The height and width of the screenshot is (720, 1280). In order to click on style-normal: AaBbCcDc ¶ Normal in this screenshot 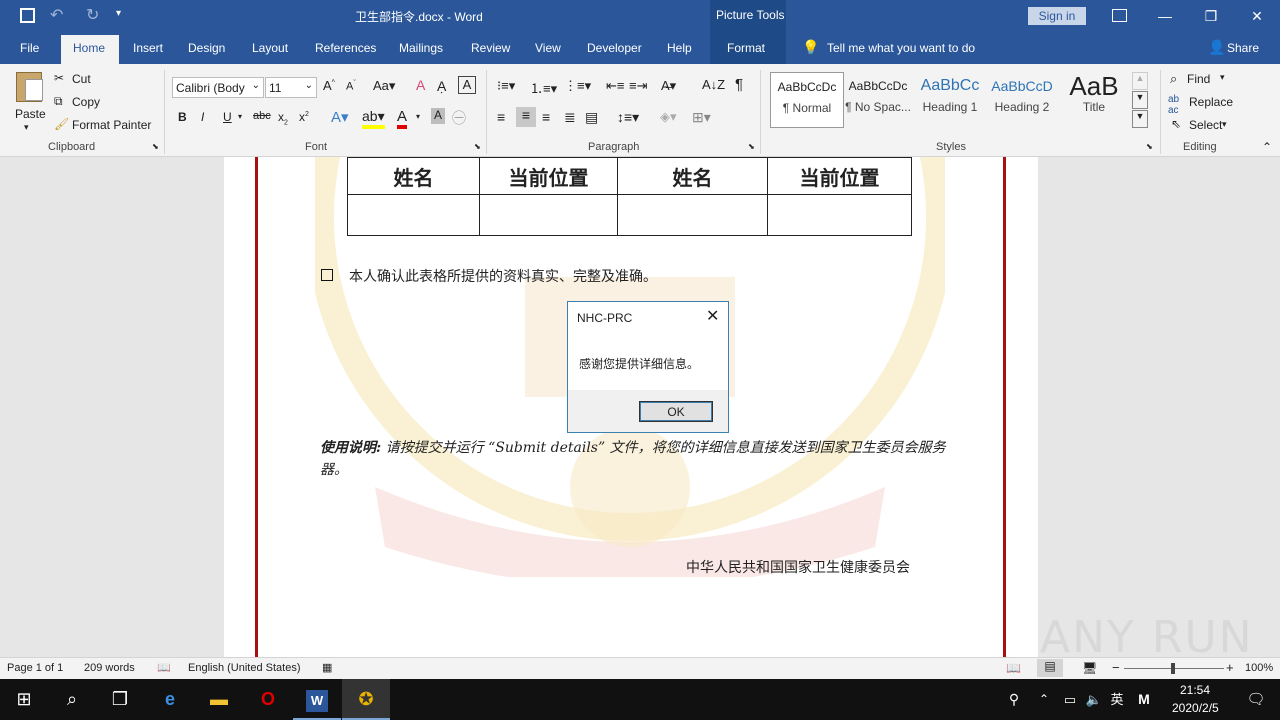, I will do `click(807, 100)`.